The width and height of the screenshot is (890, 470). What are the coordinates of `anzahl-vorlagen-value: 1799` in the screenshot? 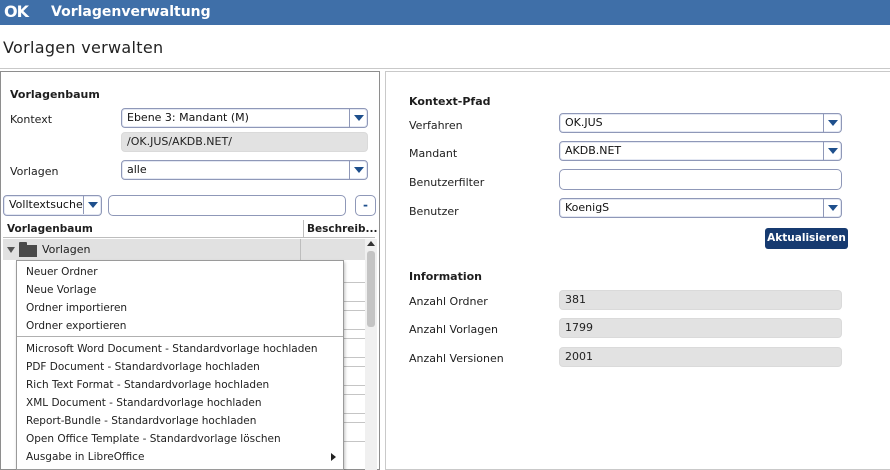 It's located at (579, 327).